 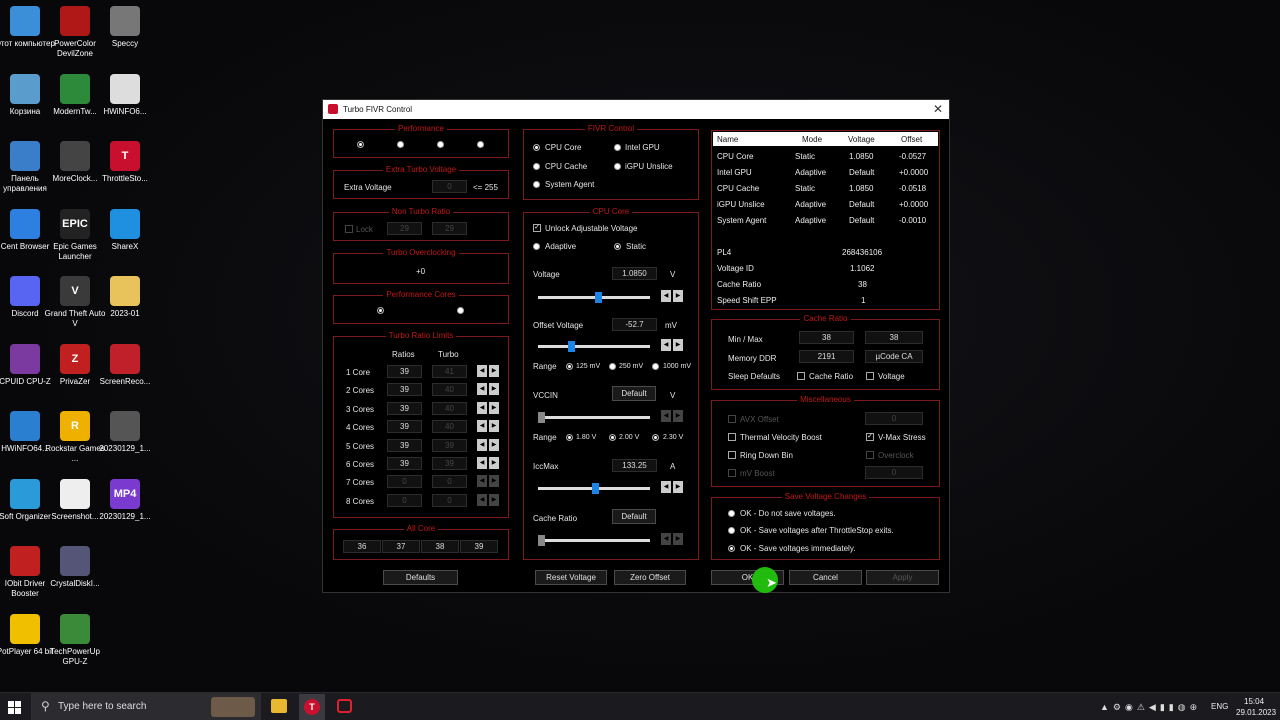 I want to click on vccin-200-radio, so click(x=612, y=437).